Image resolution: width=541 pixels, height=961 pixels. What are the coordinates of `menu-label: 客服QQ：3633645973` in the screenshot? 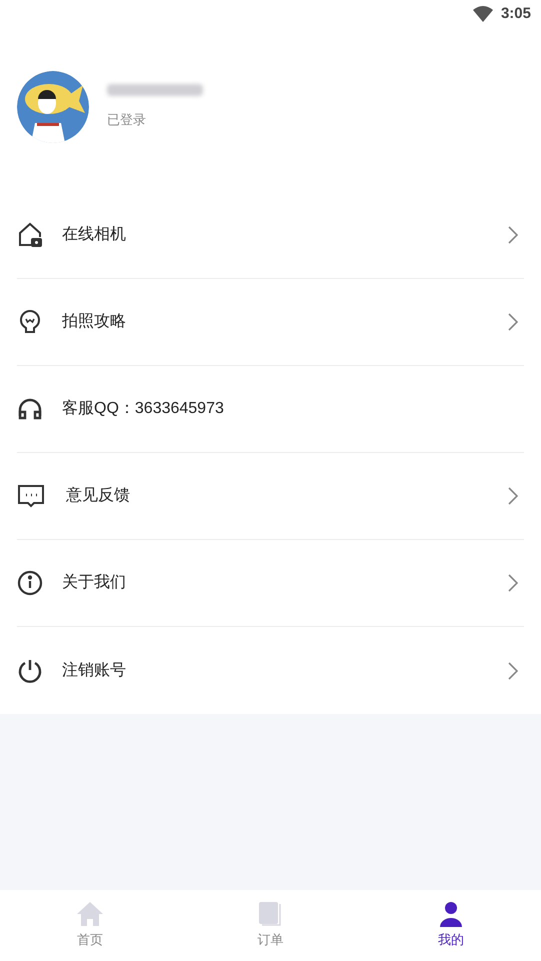 It's located at (143, 408).